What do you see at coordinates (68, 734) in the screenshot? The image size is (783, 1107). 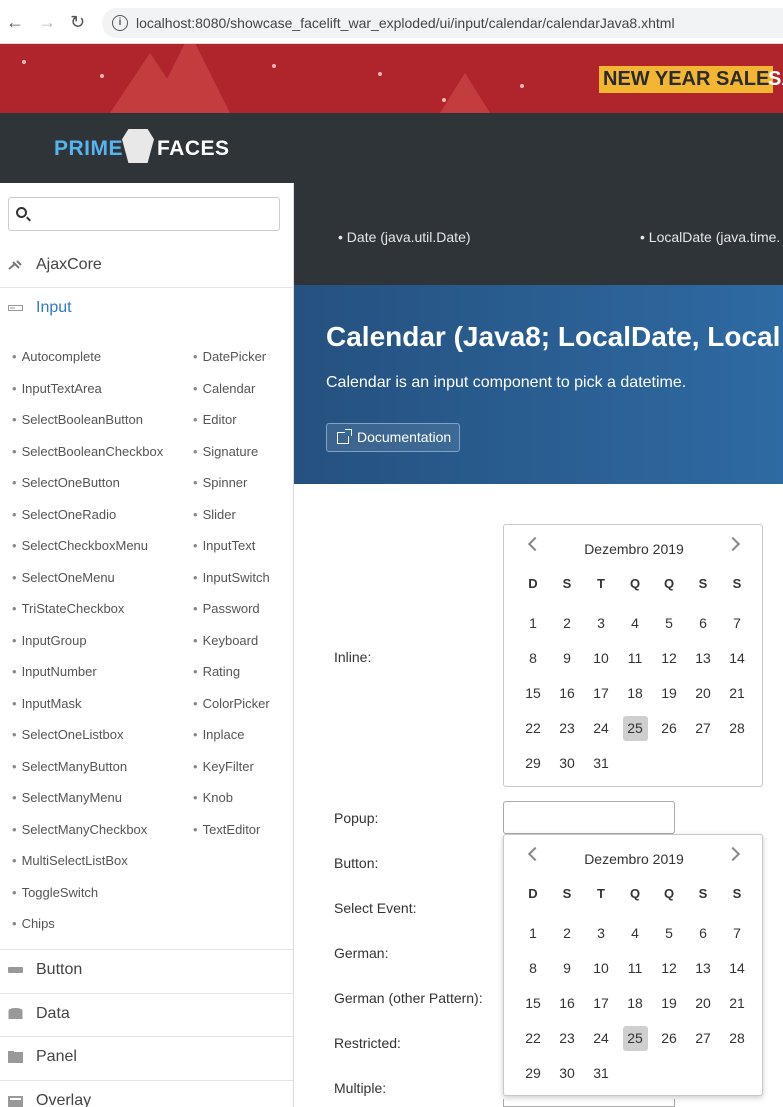 I see `submenu-item: SelectOneListbox` at bounding box center [68, 734].